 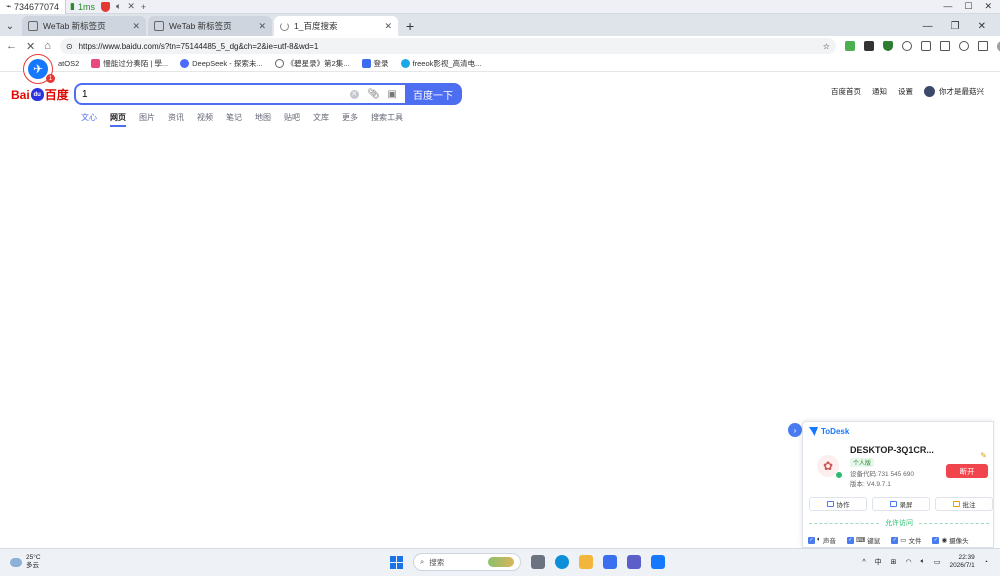 What do you see at coordinates (879, 91) in the screenshot?
I see `link-notifications: 通知` at bounding box center [879, 91].